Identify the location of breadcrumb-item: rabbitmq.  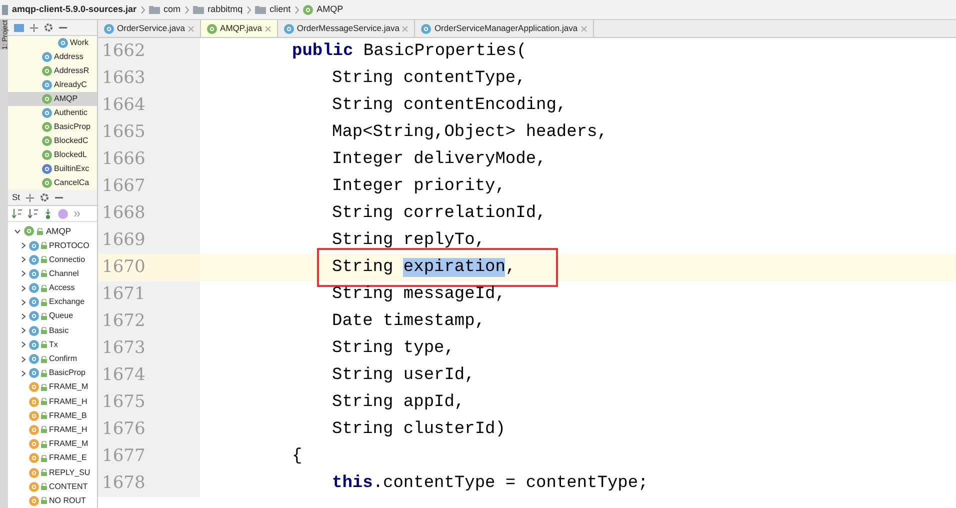
(225, 9).